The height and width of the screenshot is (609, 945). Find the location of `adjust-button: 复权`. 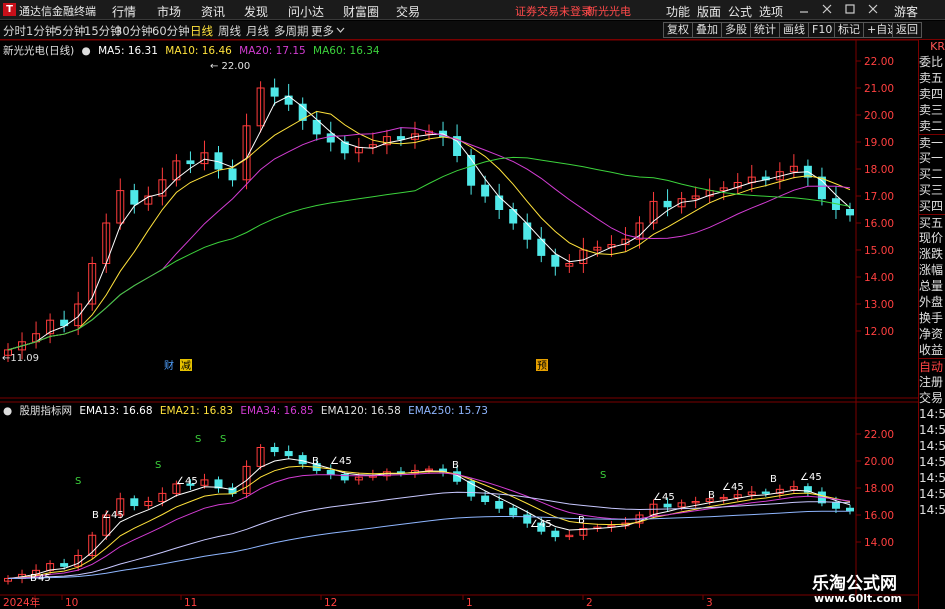

adjust-button: 复权 is located at coordinates (678, 30).